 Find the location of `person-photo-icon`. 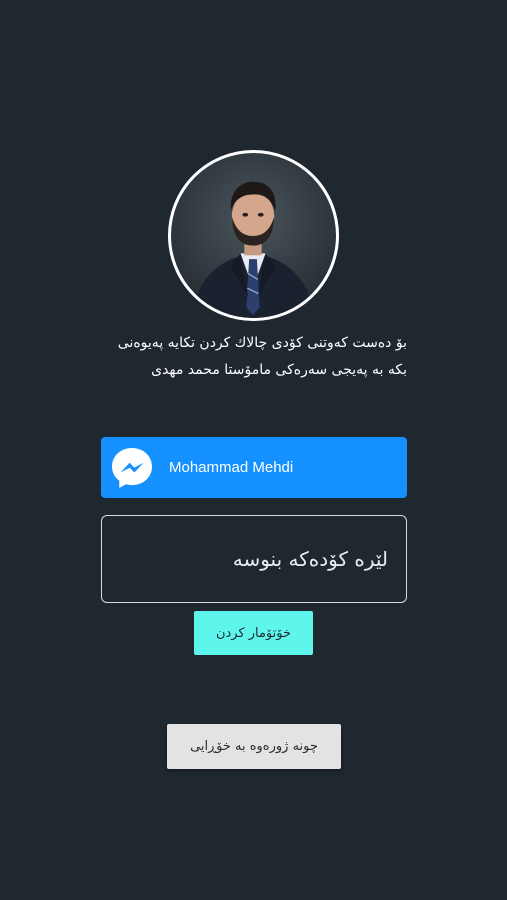

person-photo-icon is located at coordinates (253, 249).